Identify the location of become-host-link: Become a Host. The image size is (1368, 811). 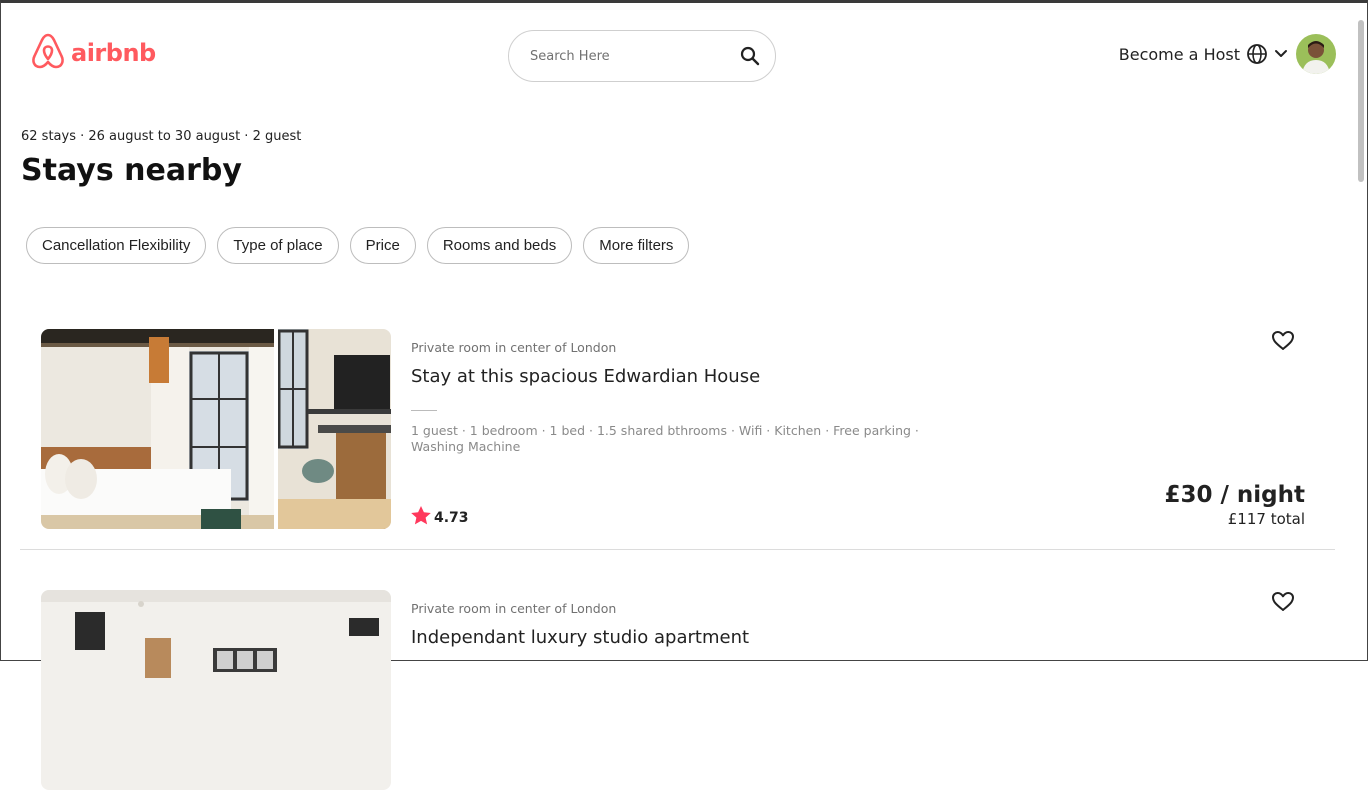
(1179, 54).